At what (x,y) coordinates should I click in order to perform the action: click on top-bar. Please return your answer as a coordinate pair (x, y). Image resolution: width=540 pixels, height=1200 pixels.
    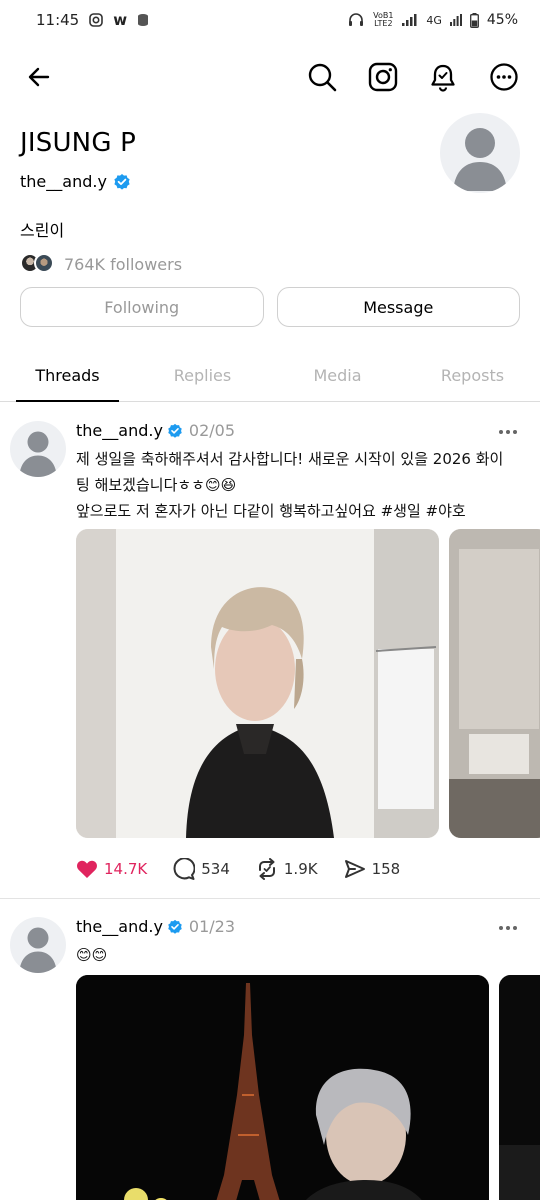
    Looking at the image, I should click on (270, 77).